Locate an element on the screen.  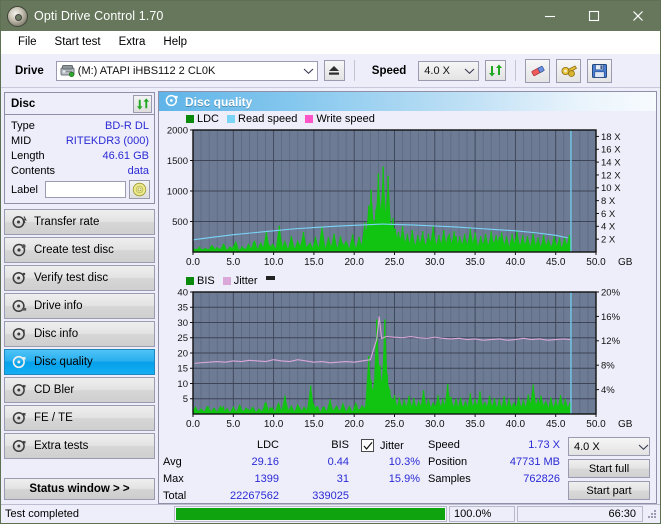
sidebar-item-disc-info: Disc info is located at coordinates (79, 334).